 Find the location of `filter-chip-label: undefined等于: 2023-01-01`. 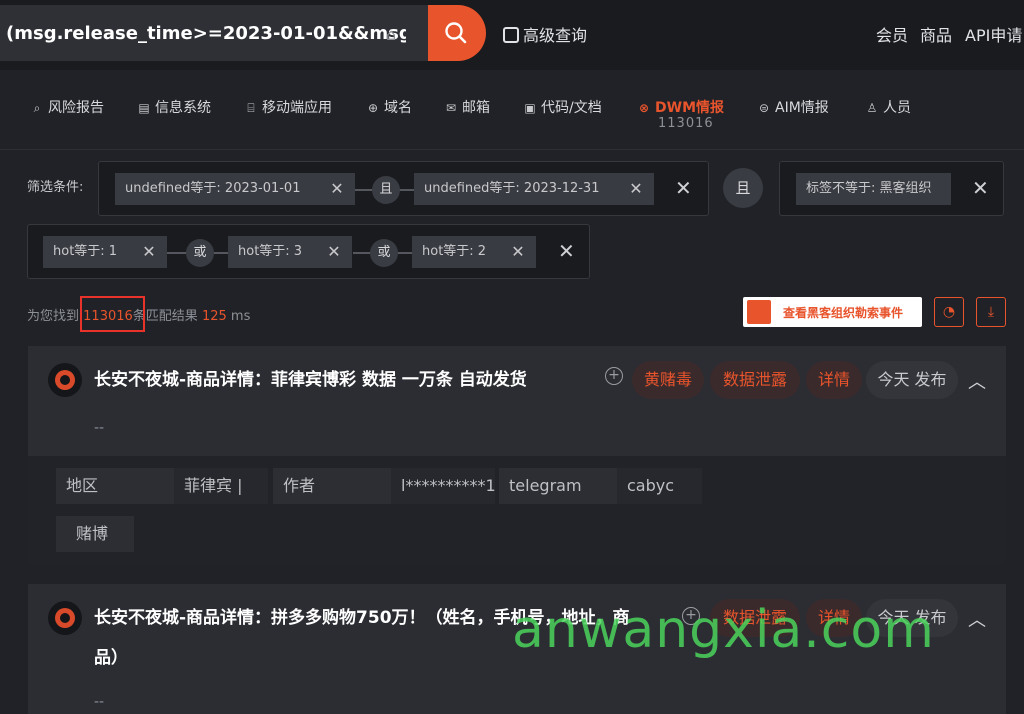

filter-chip-label: undefined等于: 2023-01-01 is located at coordinates (213, 188).